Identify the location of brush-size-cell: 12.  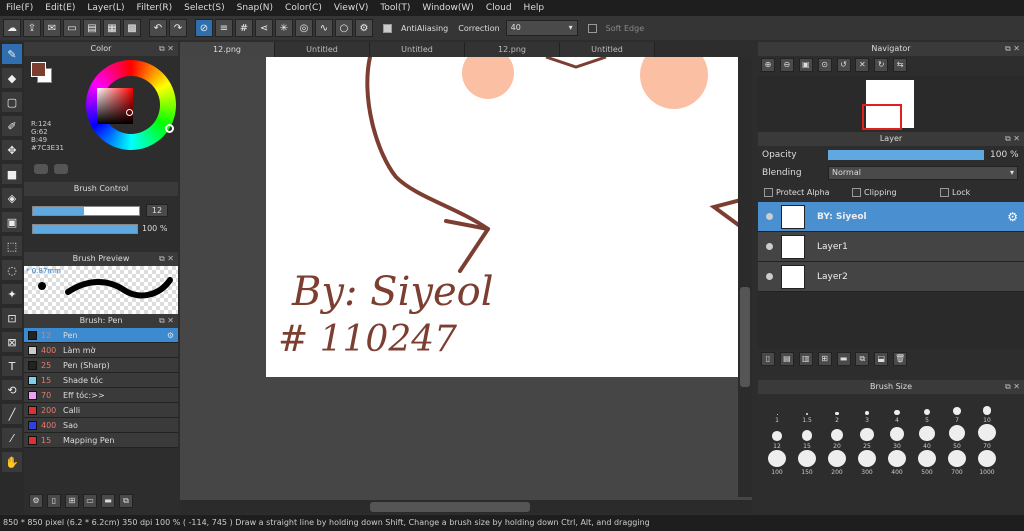
(777, 437).